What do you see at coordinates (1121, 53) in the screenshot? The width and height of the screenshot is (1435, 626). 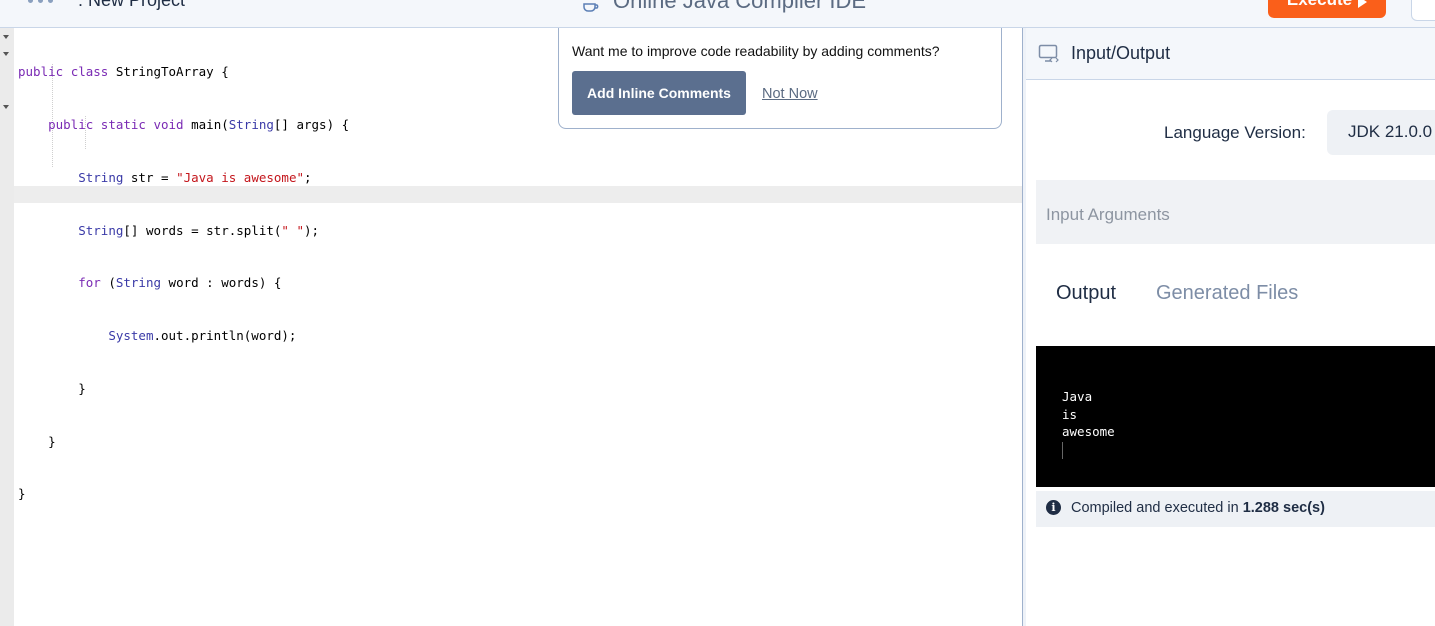 I see `io-panel-title: Input/Output` at bounding box center [1121, 53].